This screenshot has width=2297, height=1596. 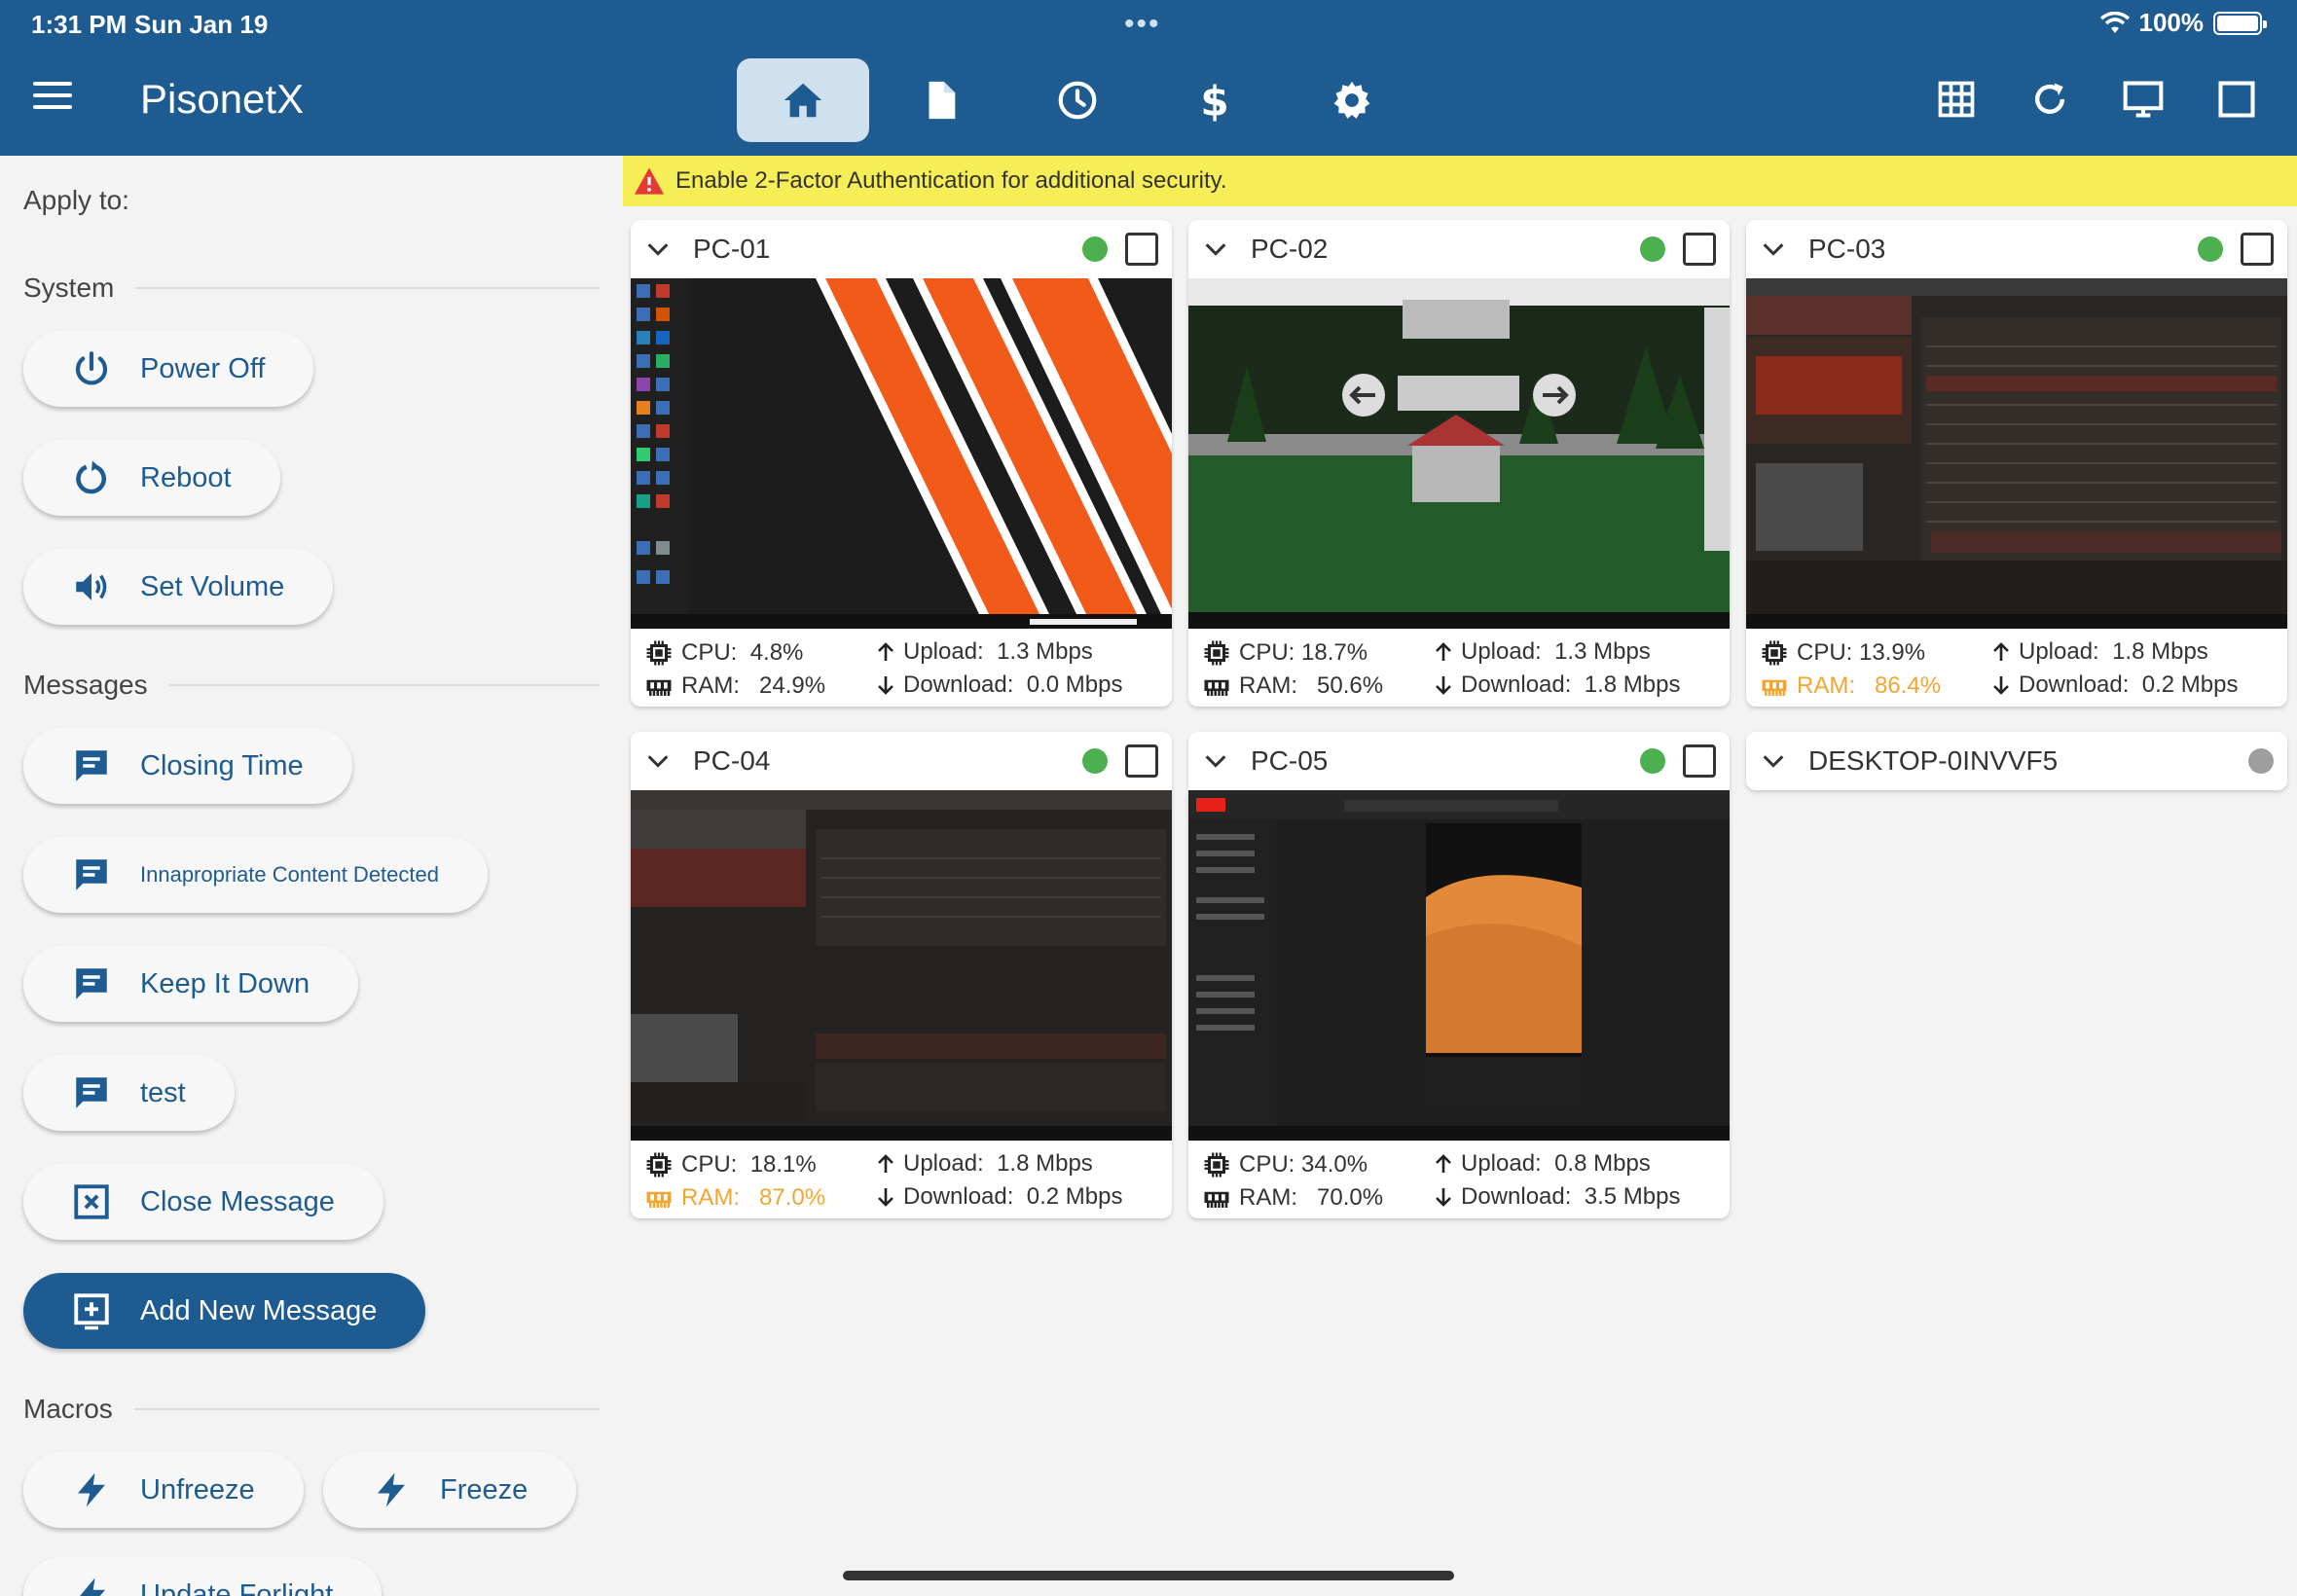 I want to click on status-right: 100%, so click(x=2183, y=23).